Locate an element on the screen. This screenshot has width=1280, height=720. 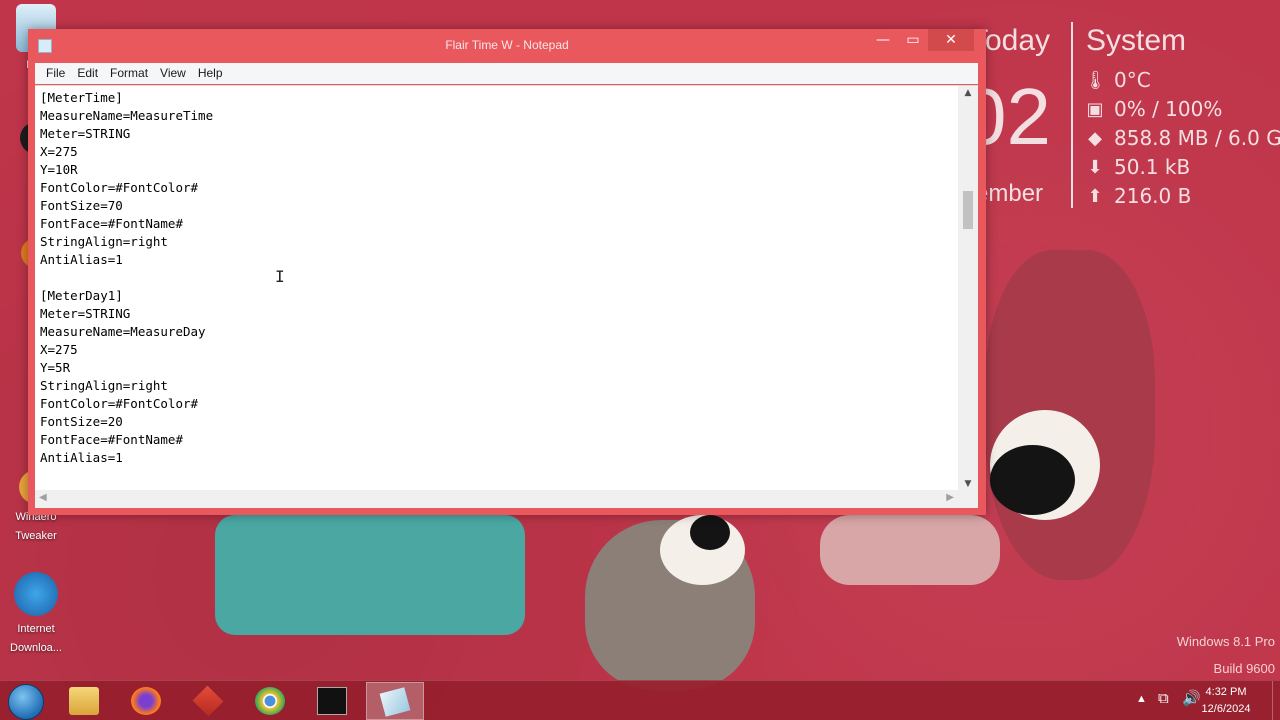
taskbar-command-prompt is located at coordinates (333, 701).